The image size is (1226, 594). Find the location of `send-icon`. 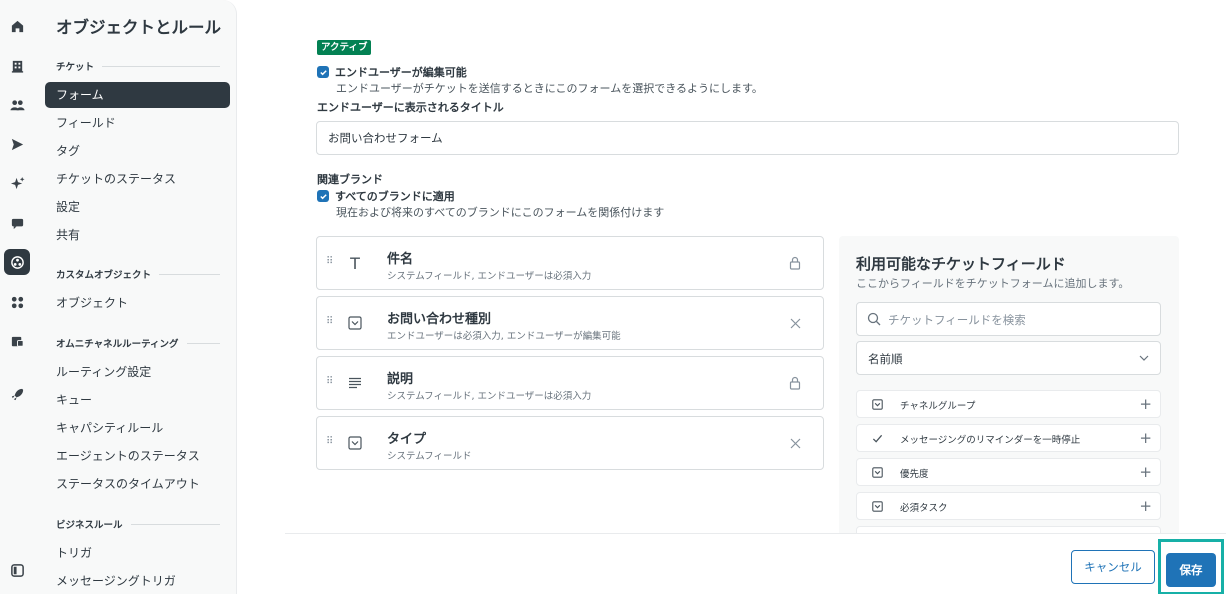

send-icon is located at coordinates (17, 144).